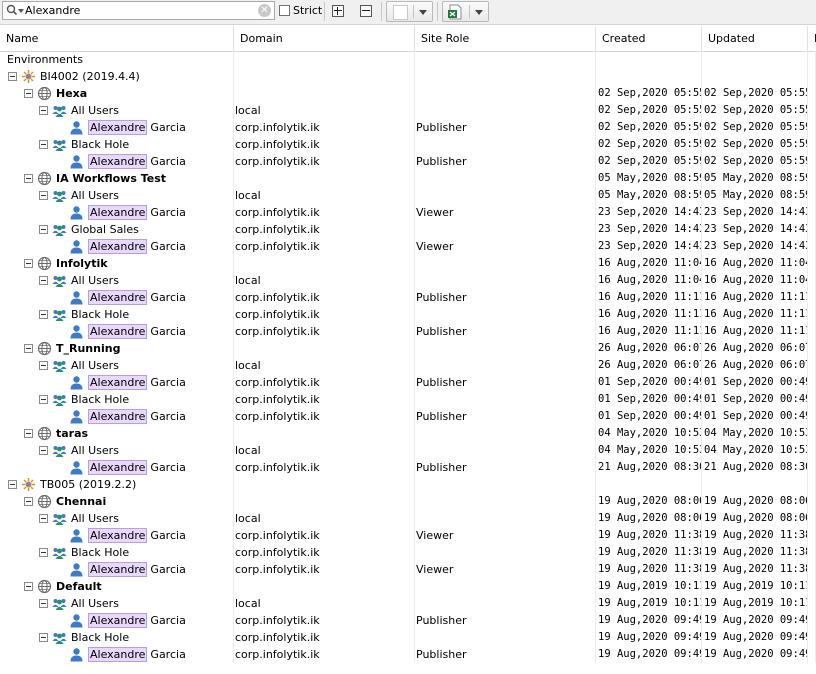  I want to click on group-name: Global Sales, so click(105, 229).